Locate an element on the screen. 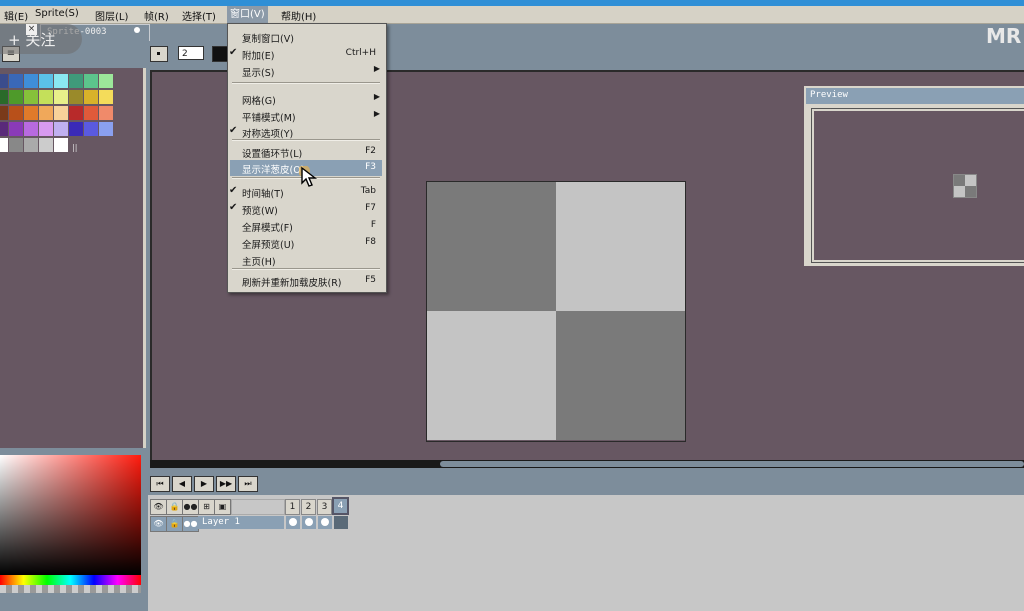 Image resolution: width=1024 pixels, height=611 pixels. follow-button: + 关注 is located at coordinates (41, 39).